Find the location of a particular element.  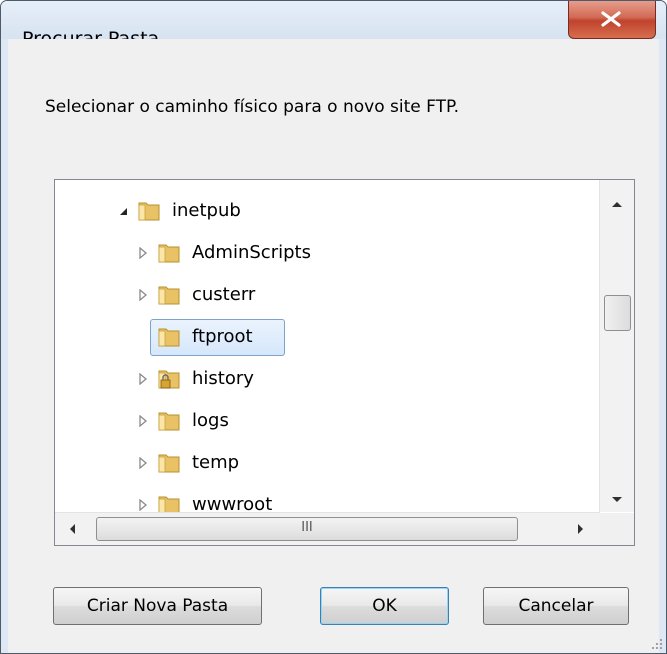

thumb-grip: III is located at coordinates (307, 527).